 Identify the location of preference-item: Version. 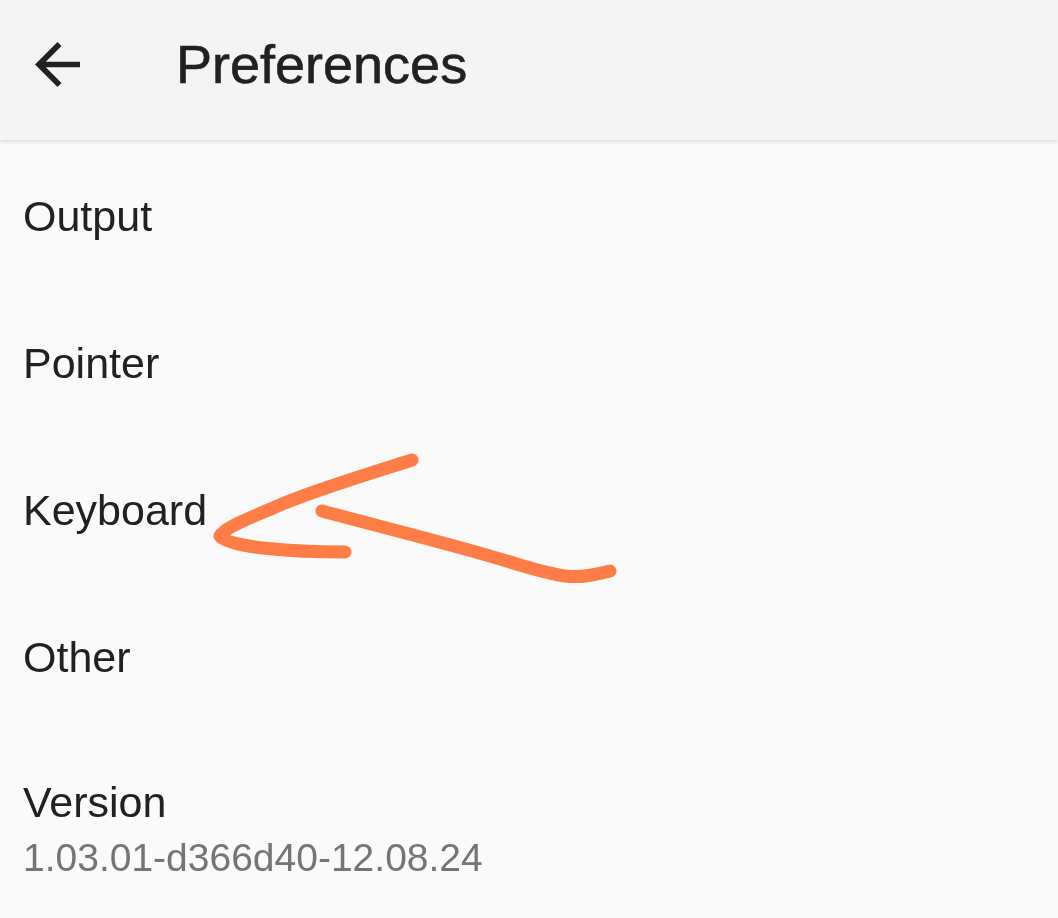
(95, 803).